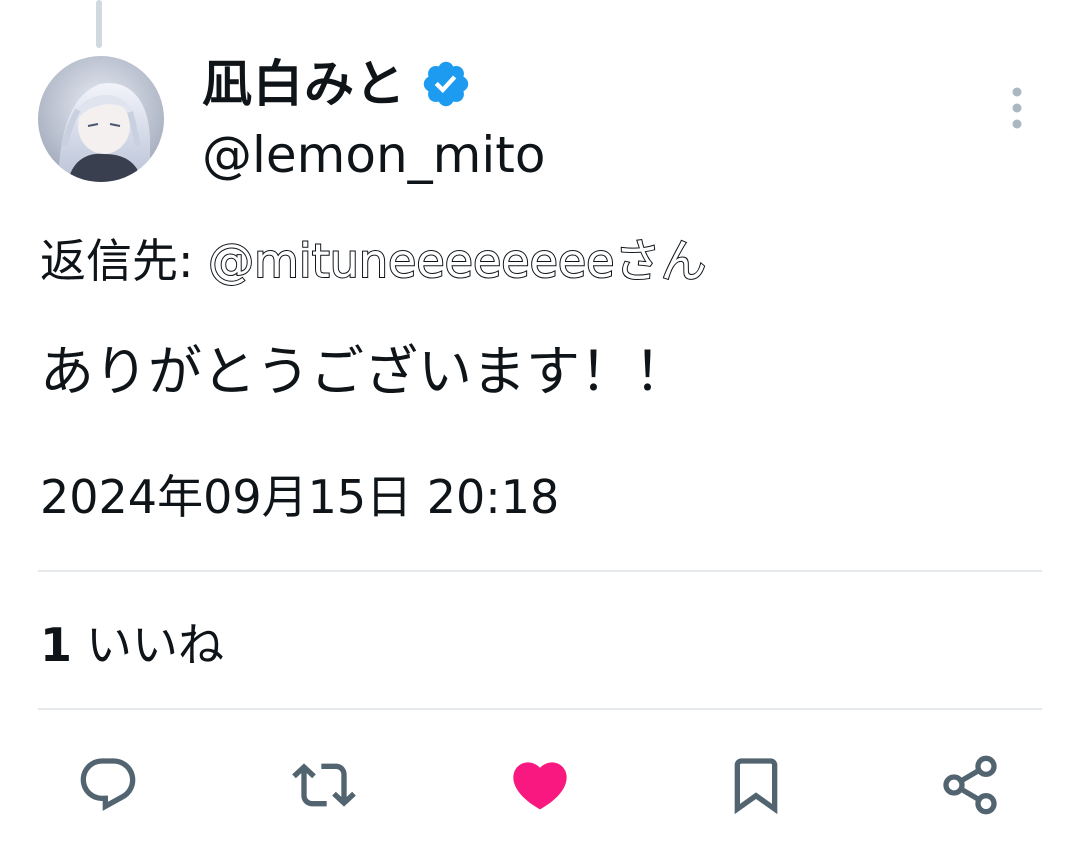 The image size is (1080, 866). Describe the element at coordinates (56, 645) in the screenshot. I see `likes-count: 1` at that location.